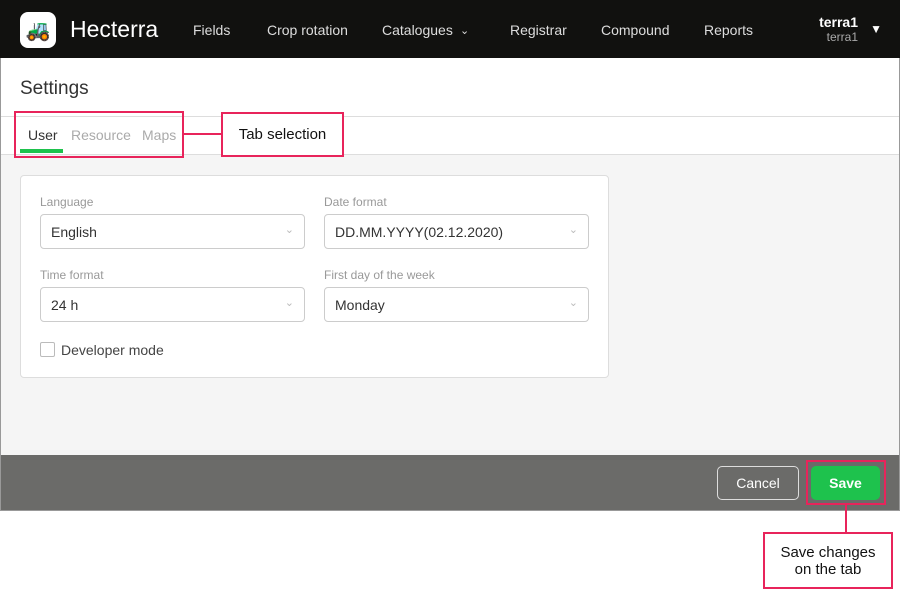 The width and height of the screenshot is (900, 596). I want to click on language-select: English ⌄, so click(172, 231).